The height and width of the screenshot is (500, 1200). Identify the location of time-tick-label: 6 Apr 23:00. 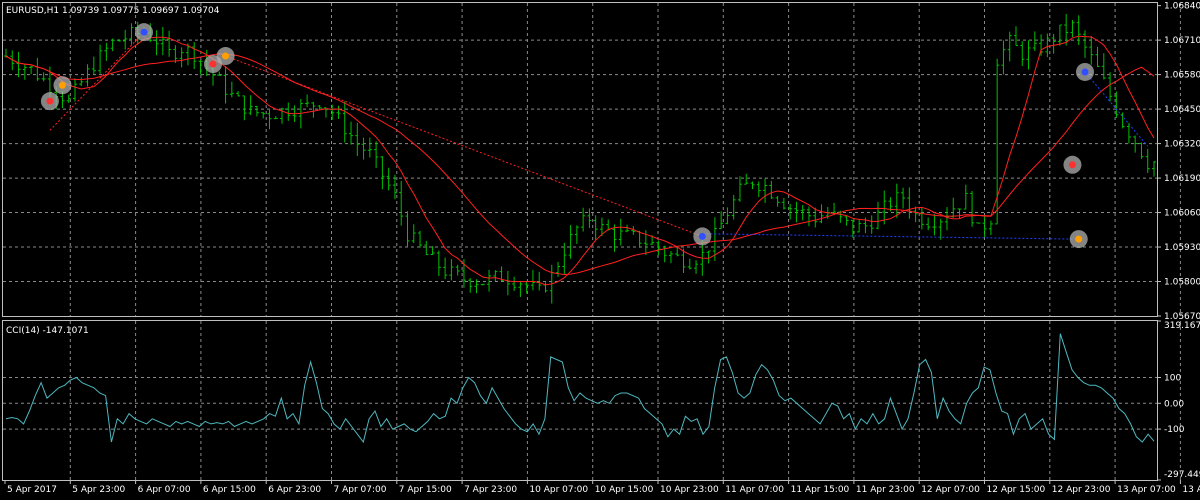
(294, 490).